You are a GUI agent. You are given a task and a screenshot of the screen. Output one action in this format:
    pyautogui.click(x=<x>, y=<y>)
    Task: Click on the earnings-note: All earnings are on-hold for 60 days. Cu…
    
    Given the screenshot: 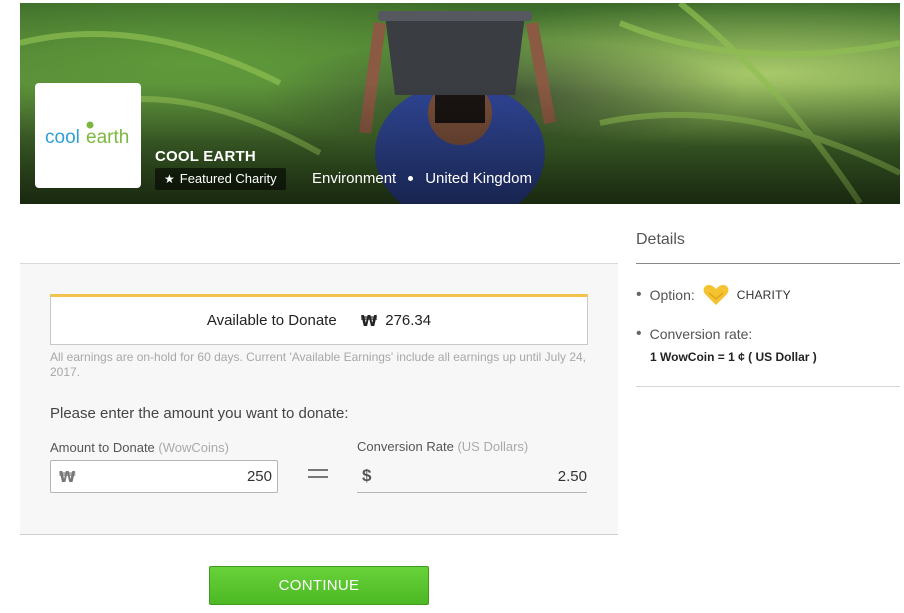 What is the action you would take?
    pyautogui.click(x=318, y=364)
    